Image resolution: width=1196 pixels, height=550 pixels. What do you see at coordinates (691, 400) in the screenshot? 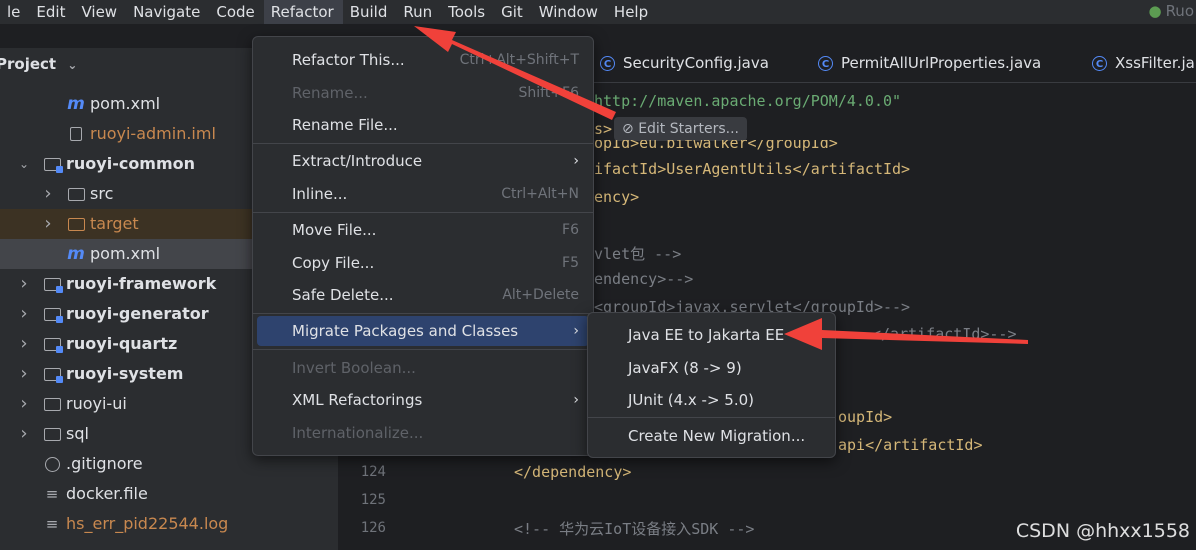
I see `item-label: JUnit (4.x -> 5.0)` at bounding box center [691, 400].